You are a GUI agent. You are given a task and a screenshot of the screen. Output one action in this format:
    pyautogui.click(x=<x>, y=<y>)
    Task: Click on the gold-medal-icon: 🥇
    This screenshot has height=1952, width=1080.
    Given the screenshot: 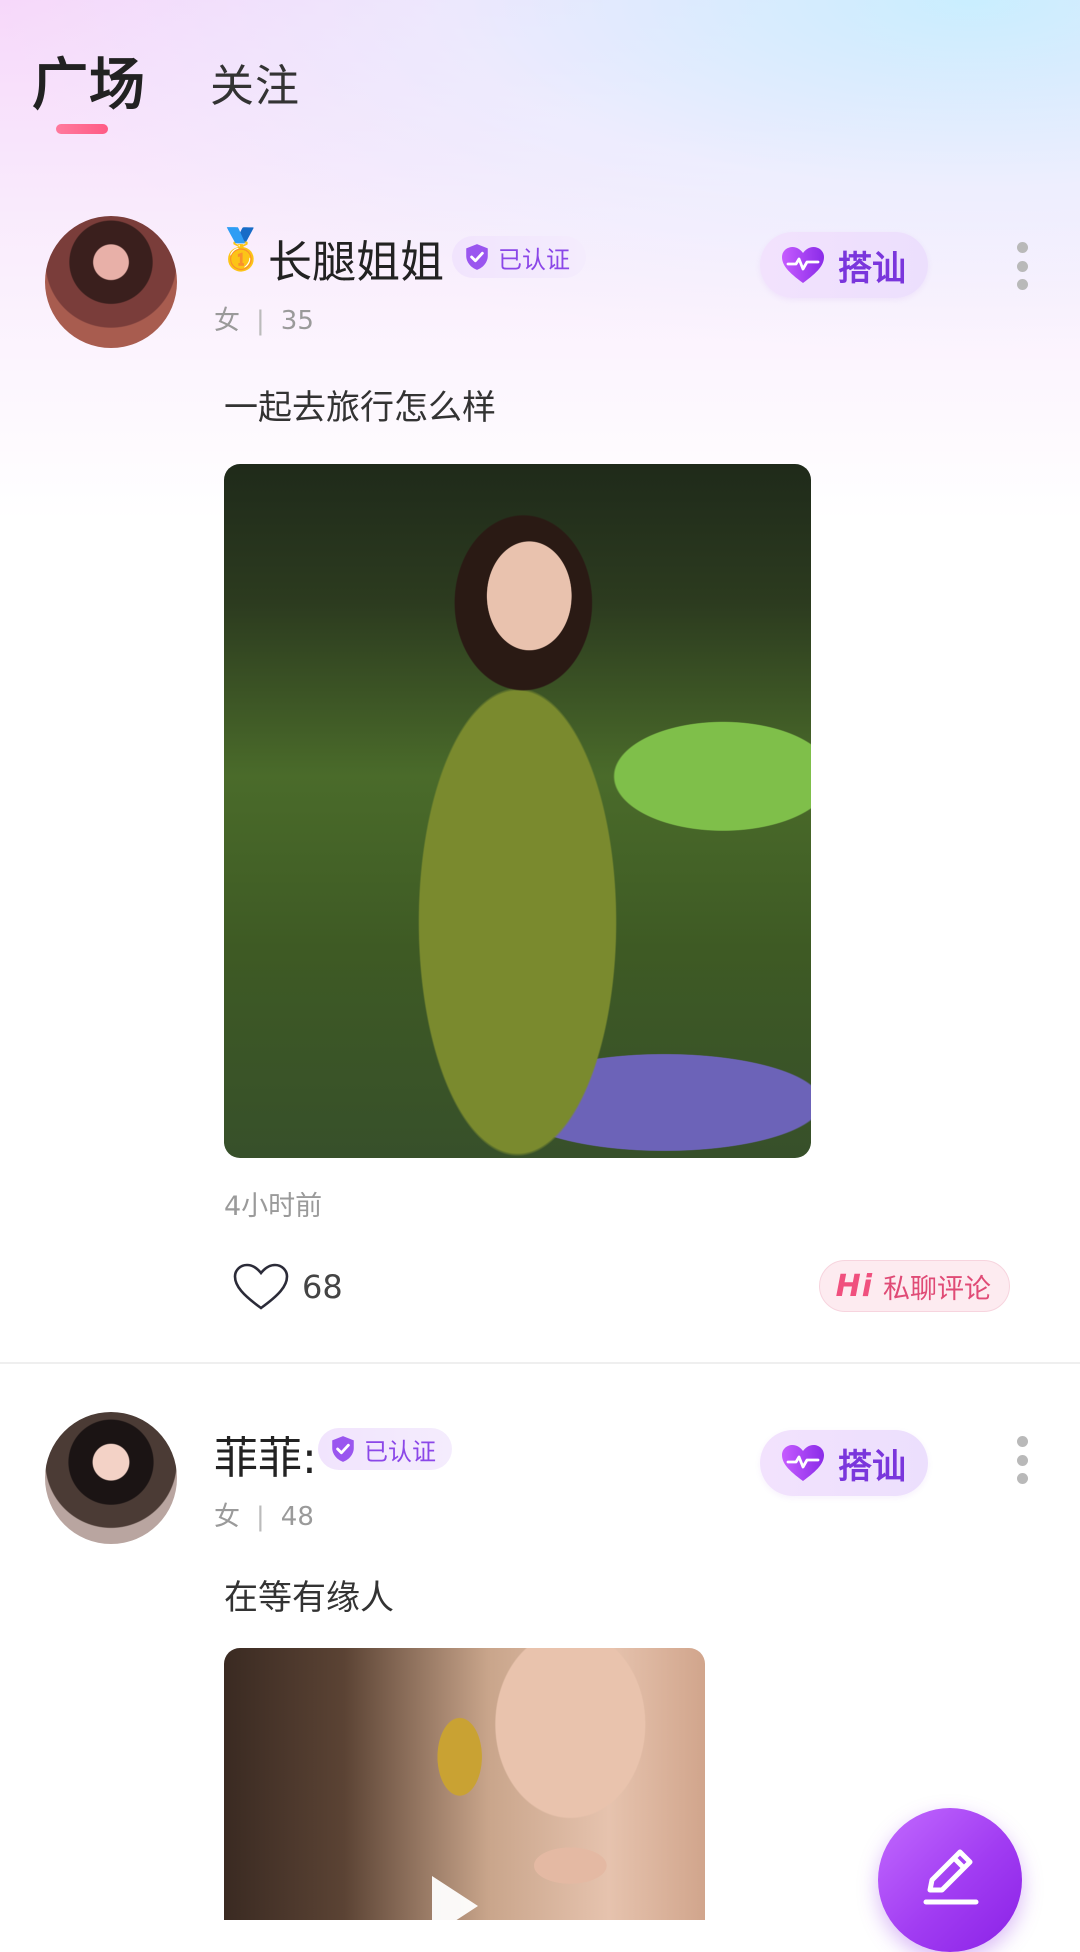 What is the action you would take?
    pyautogui.click(x=241, y=250)
    